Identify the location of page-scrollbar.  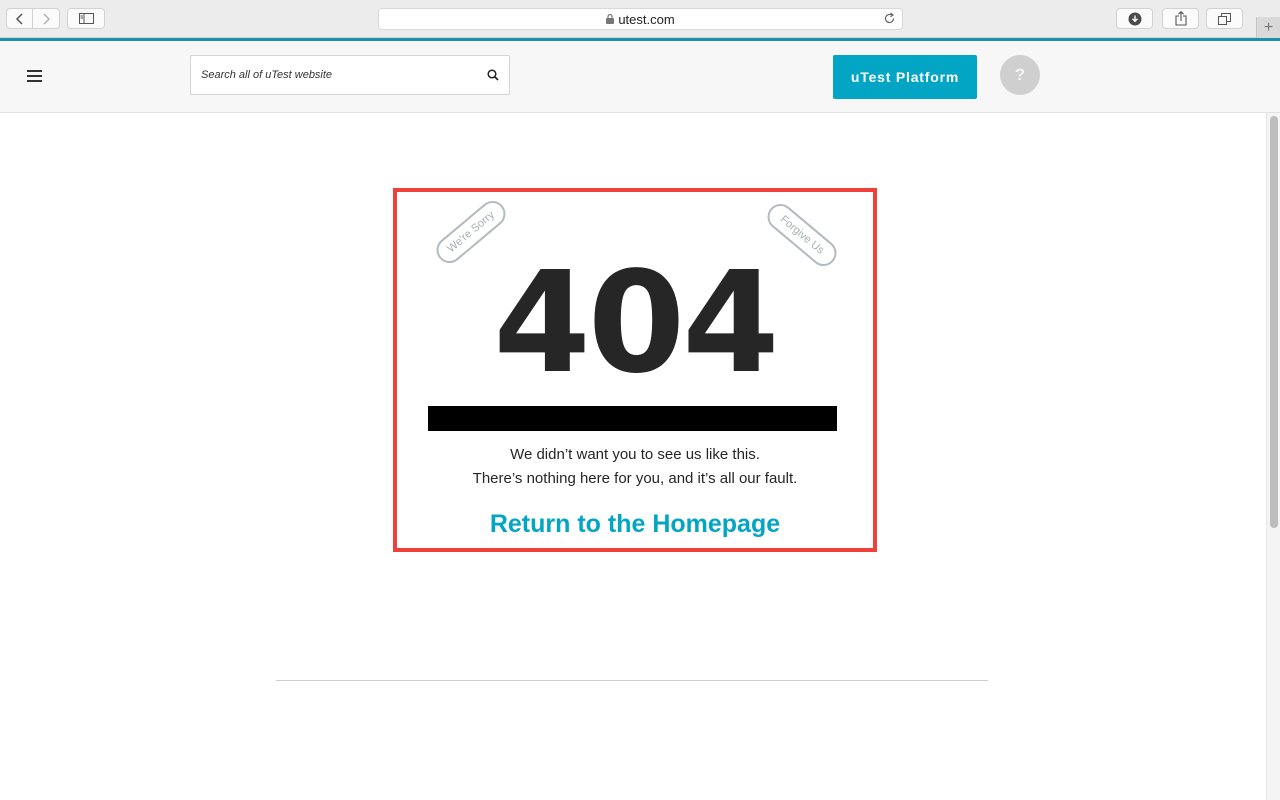
(1273, 456).